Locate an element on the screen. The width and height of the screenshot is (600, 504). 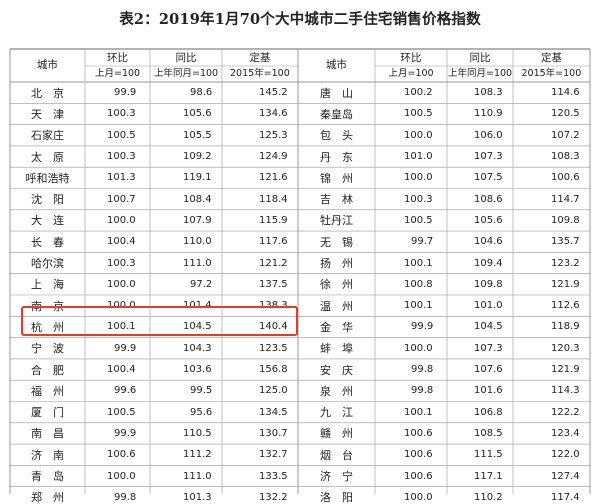
city-name: 九 江 is located at coordinates (336, 413).